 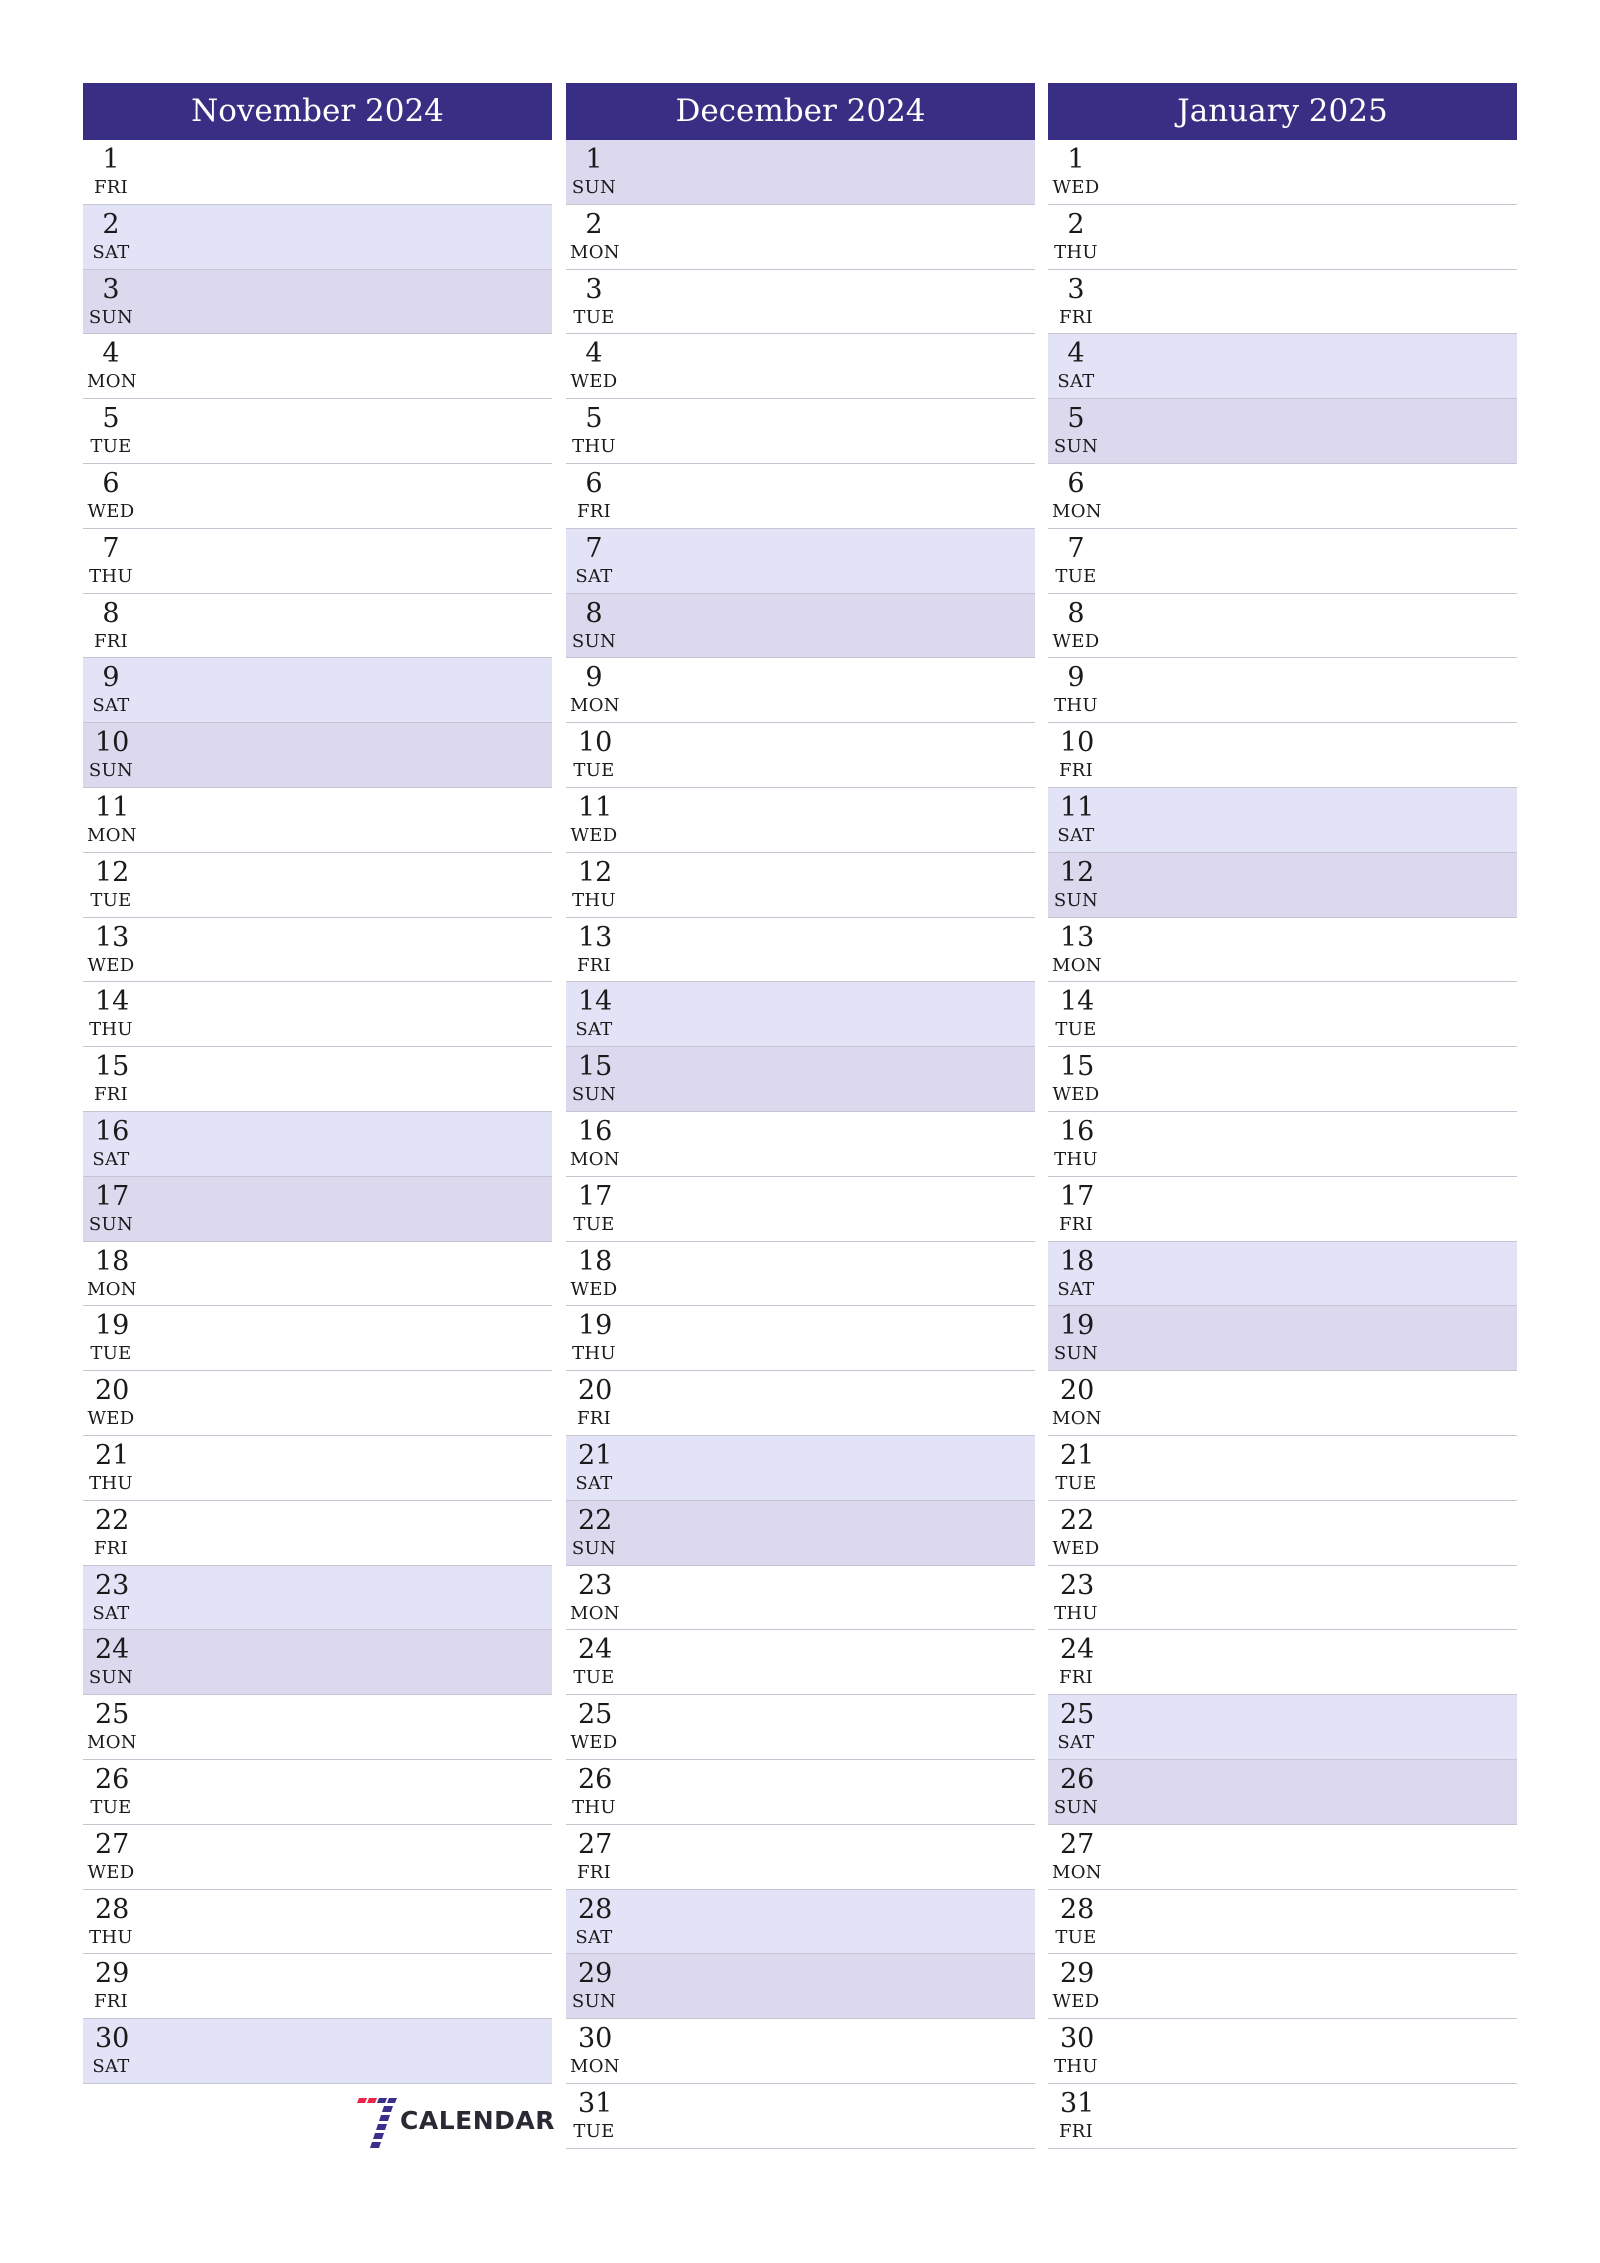 What do you see at coordinates (1282, 561) in the screenshot?
I see `day-row: 7 TUE` at bounding box center [1282, 561].